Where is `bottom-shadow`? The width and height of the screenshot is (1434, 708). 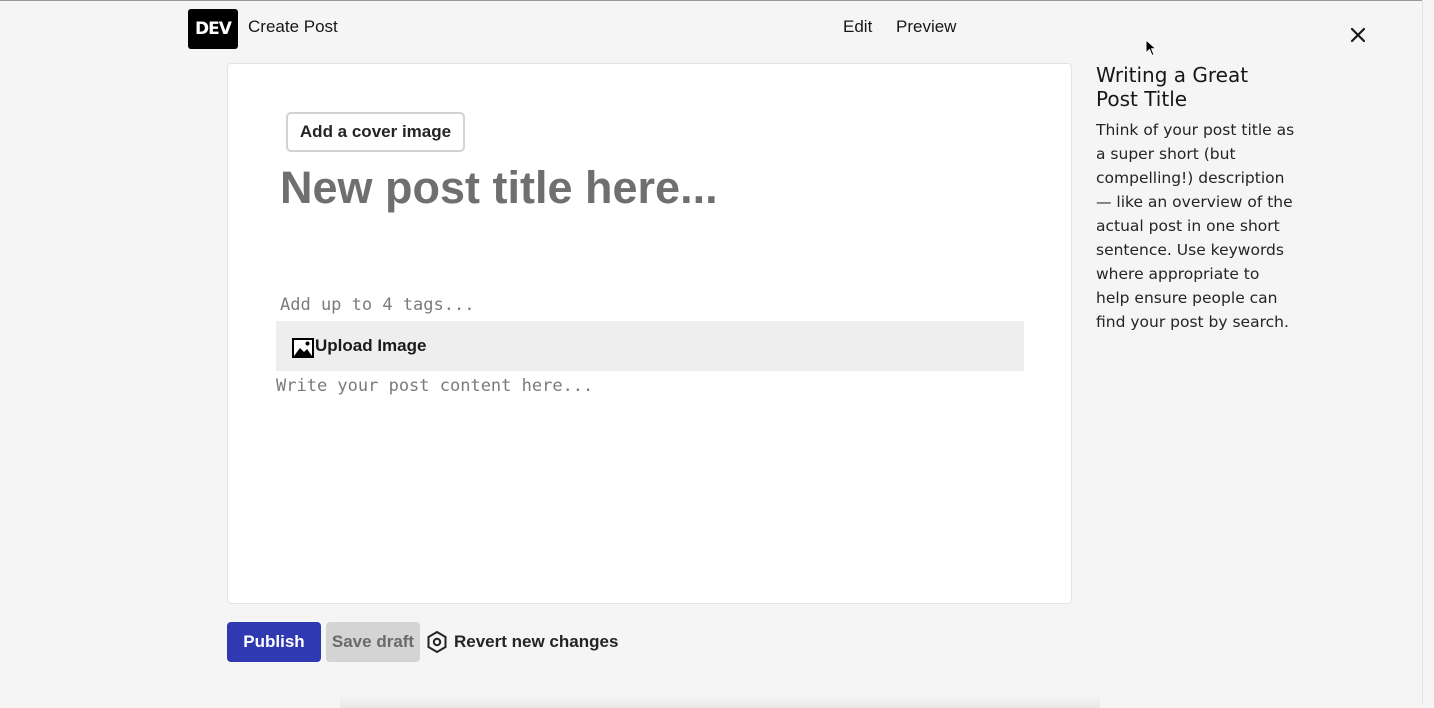
bottom-shadow is located at coordinates (720, 702).